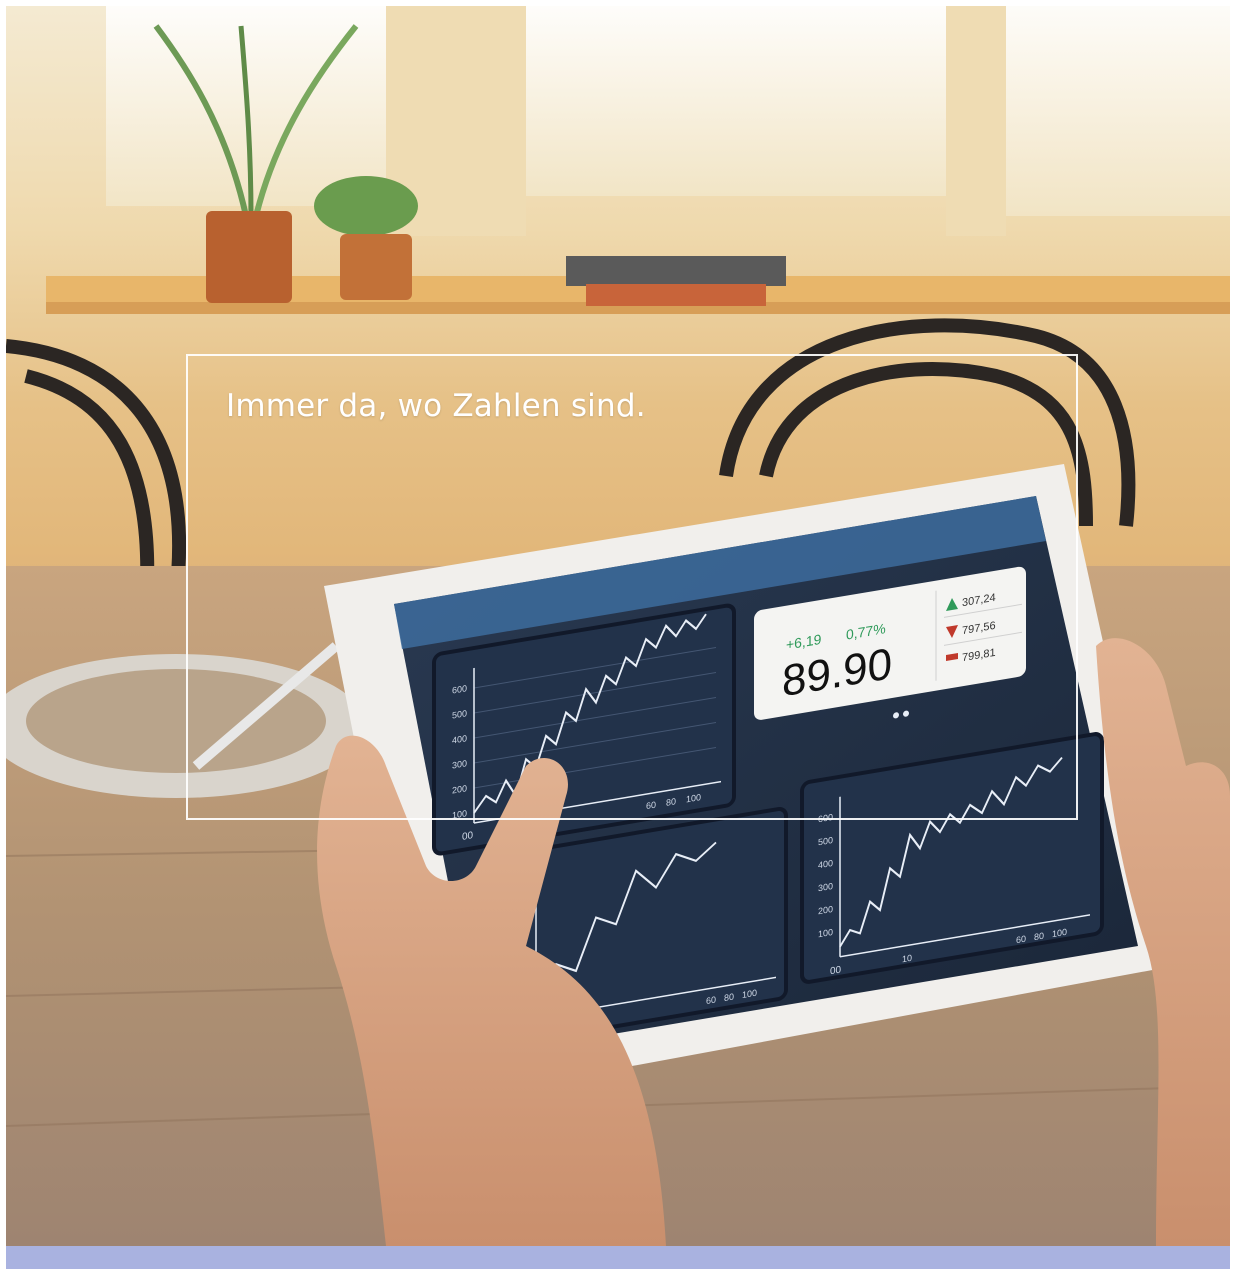  What do you see at coordinates (1163, 942) in the screenshot?
I see `right-hand` at bounding box center [1163, 942].